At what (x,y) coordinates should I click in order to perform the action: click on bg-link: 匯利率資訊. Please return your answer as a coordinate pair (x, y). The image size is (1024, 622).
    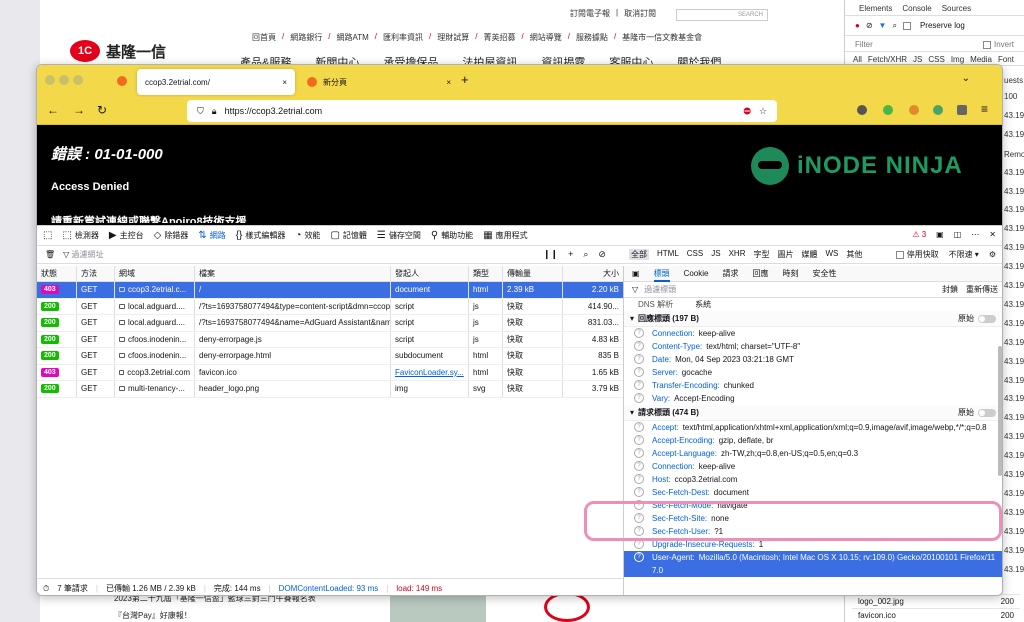
    Looking at the image, I should click on (403, 37).